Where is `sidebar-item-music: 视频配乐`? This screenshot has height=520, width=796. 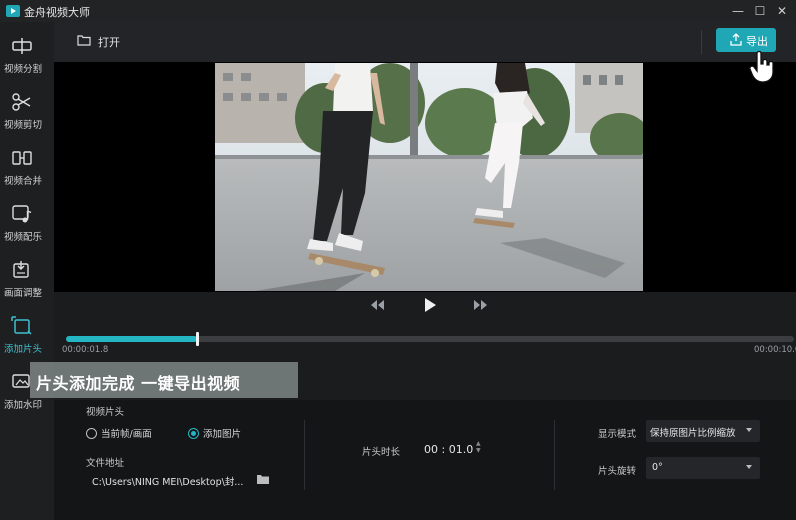 sidebar-item-music: 视频配乐 is located at coordinates (23, 224).